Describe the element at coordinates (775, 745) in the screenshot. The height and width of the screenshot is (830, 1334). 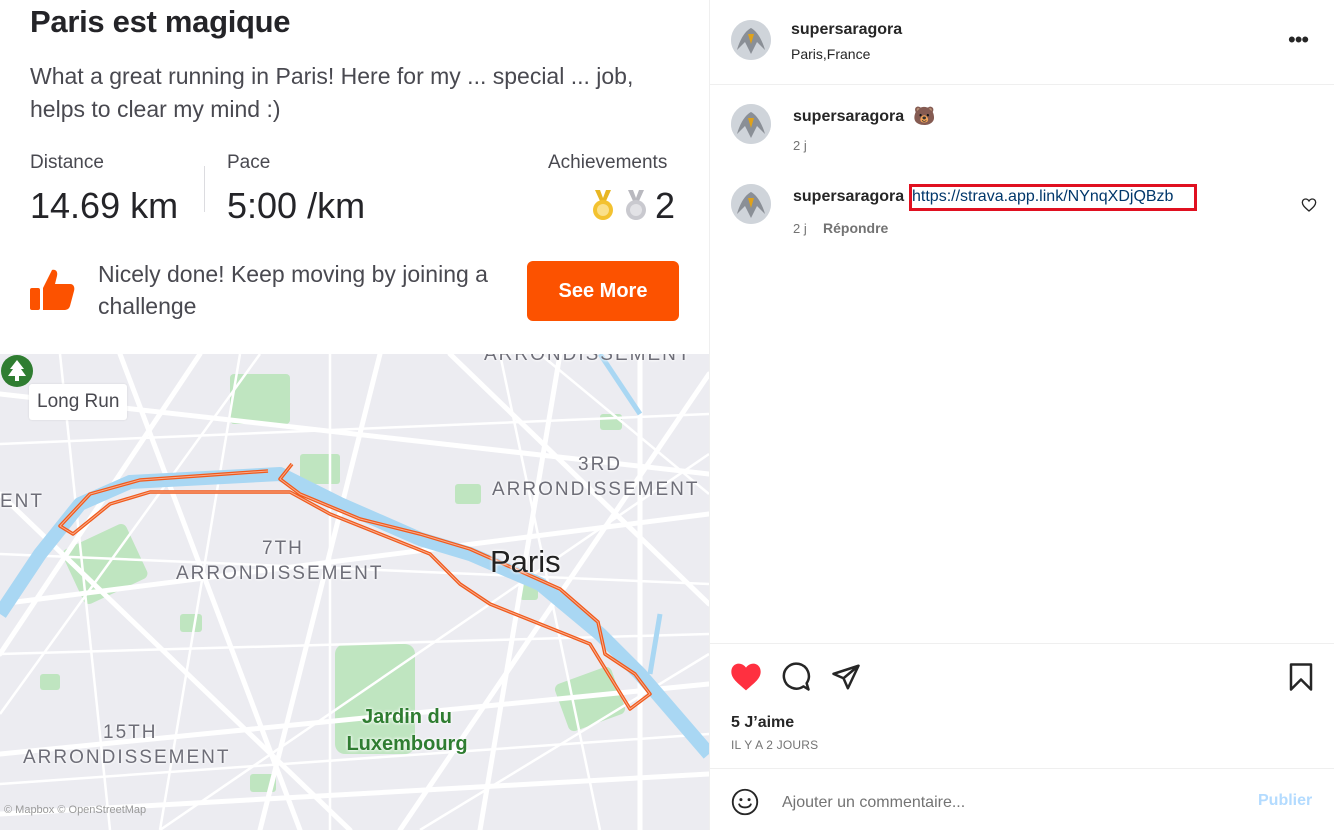
I see `post-age: IL Y A 2 JOURS` at that location.